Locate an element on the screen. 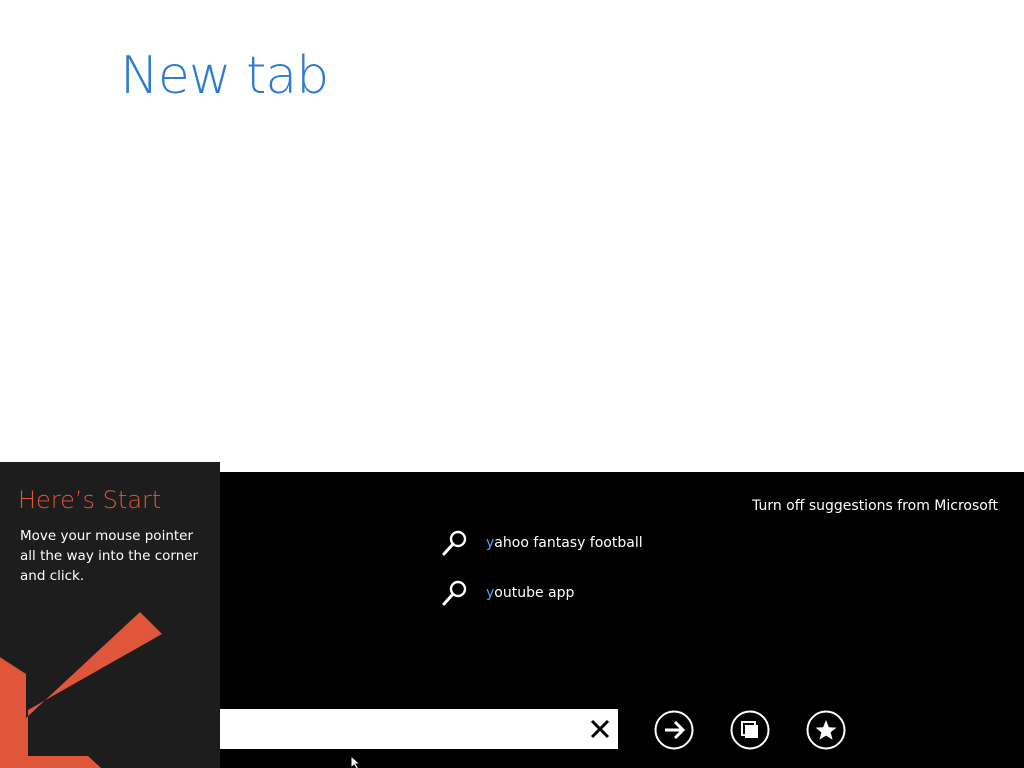 The width and height of the screenshot is (1024, 768). page-title: New tab is located at coordinates (224, 76).